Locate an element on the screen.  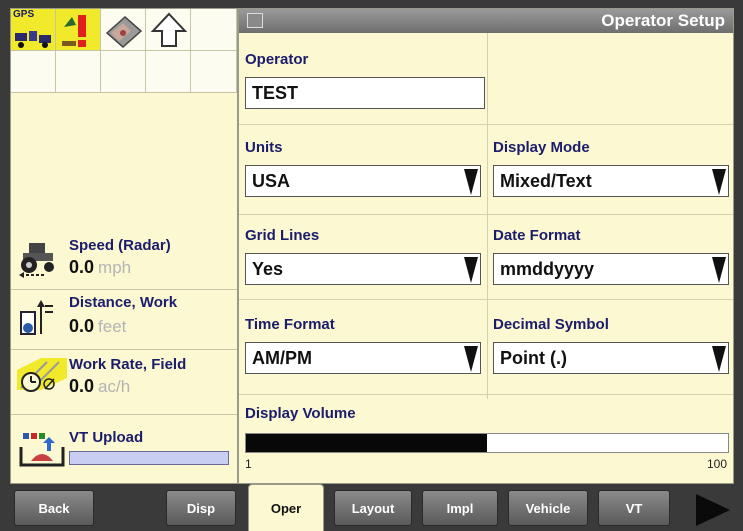
volume-min-label: 1 is located at coordinates (248, 464).